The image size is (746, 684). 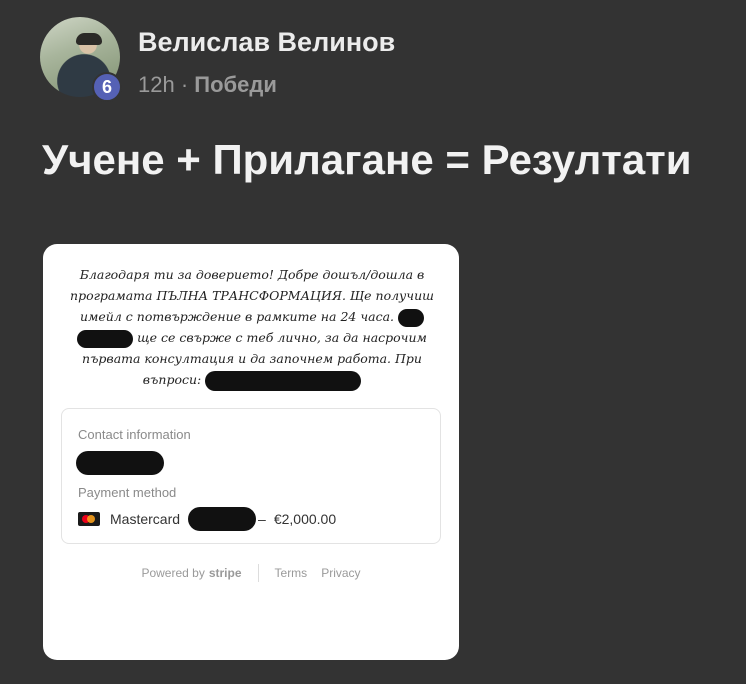 What do you see at coordinates (340, 573) in the screenshot?
I see `privacy-link: Privacy` at bounding box center [340, 573].